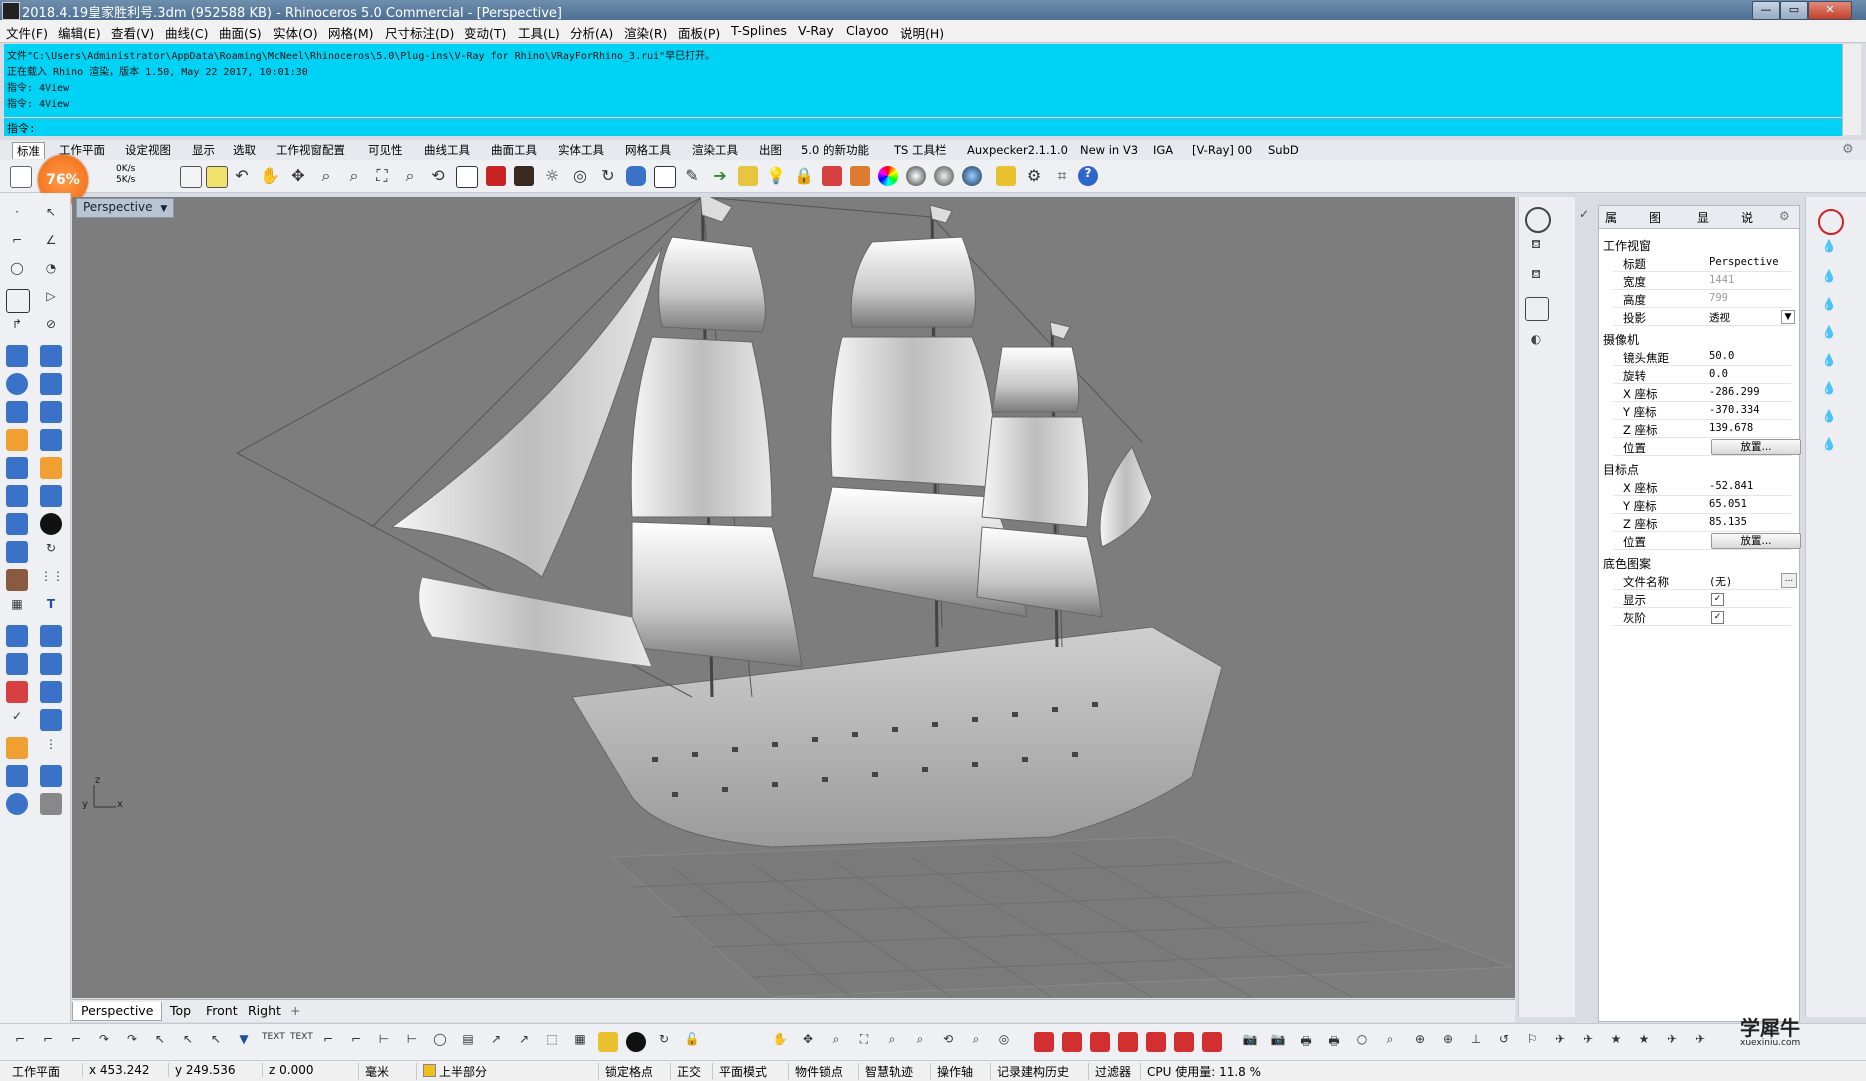 Image resolution: width=1866 pixels, height=1081 pixels. What do you see at coordinates (916, 176) in the screenshot?
I see `render-sphere-icon` at bounding box center [916, 176].